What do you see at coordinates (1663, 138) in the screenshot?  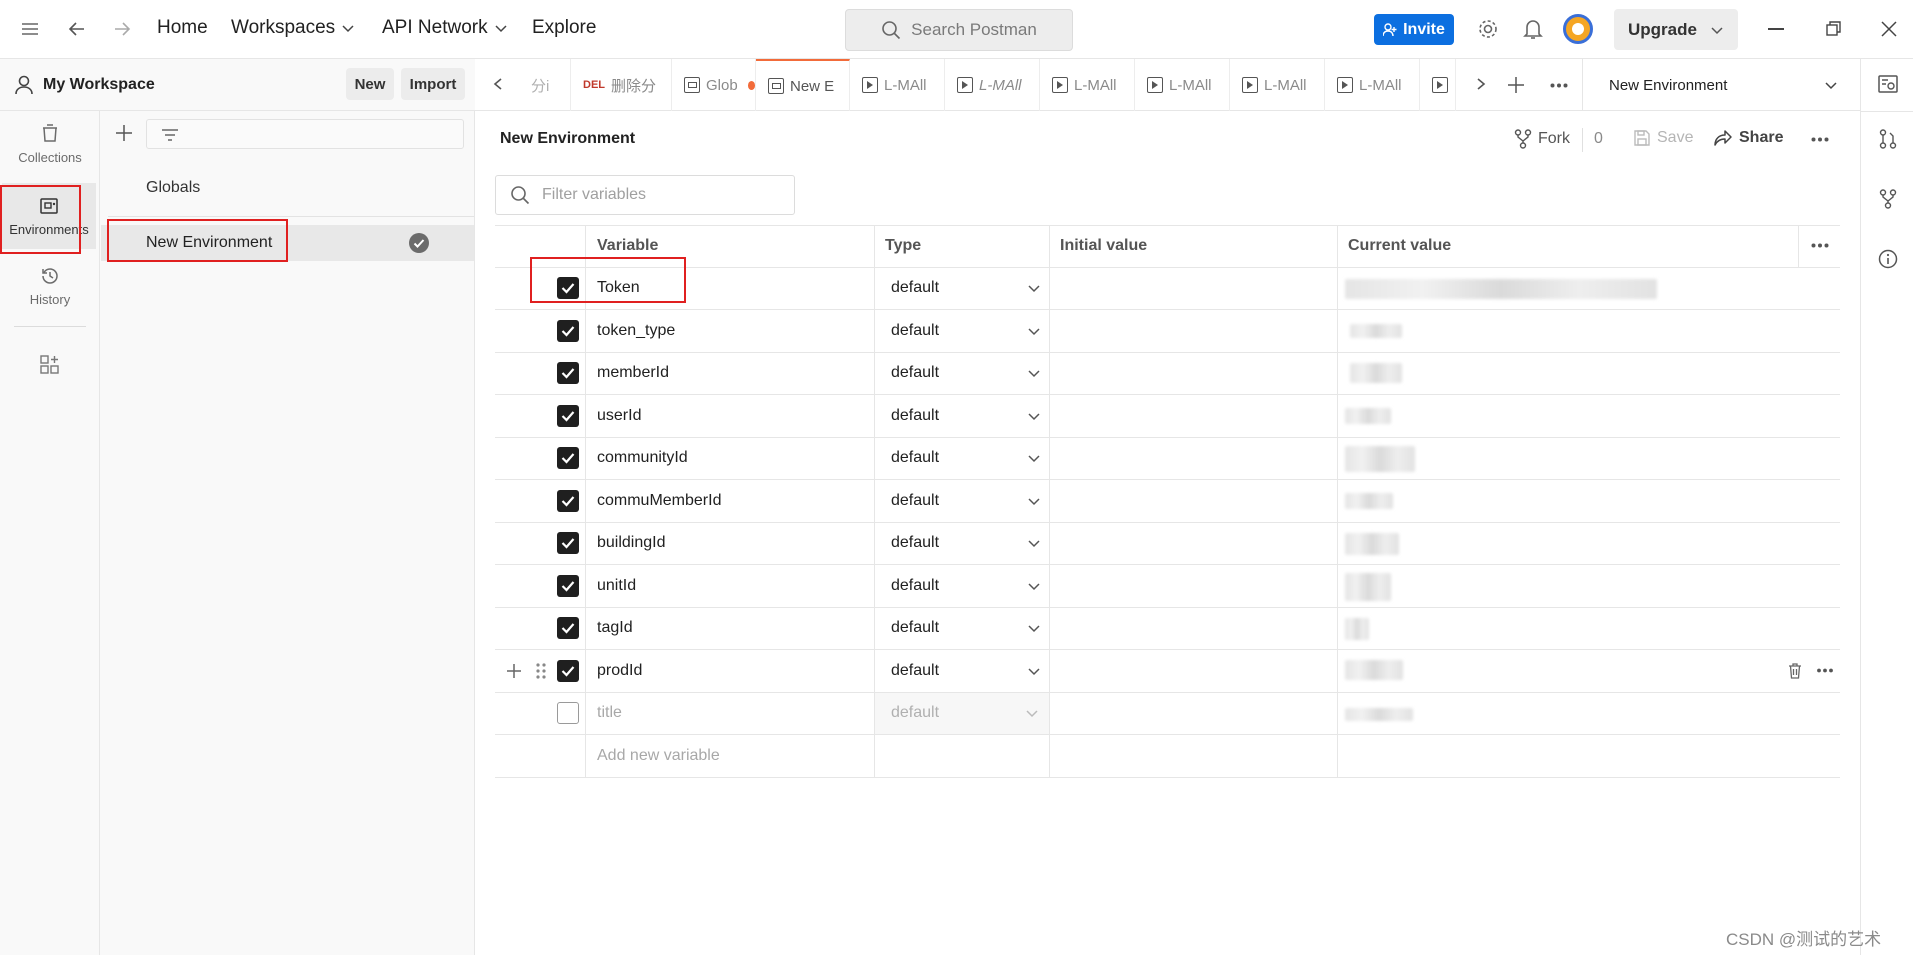 I see `save-button: Save` at bounding box center [1663, 138].